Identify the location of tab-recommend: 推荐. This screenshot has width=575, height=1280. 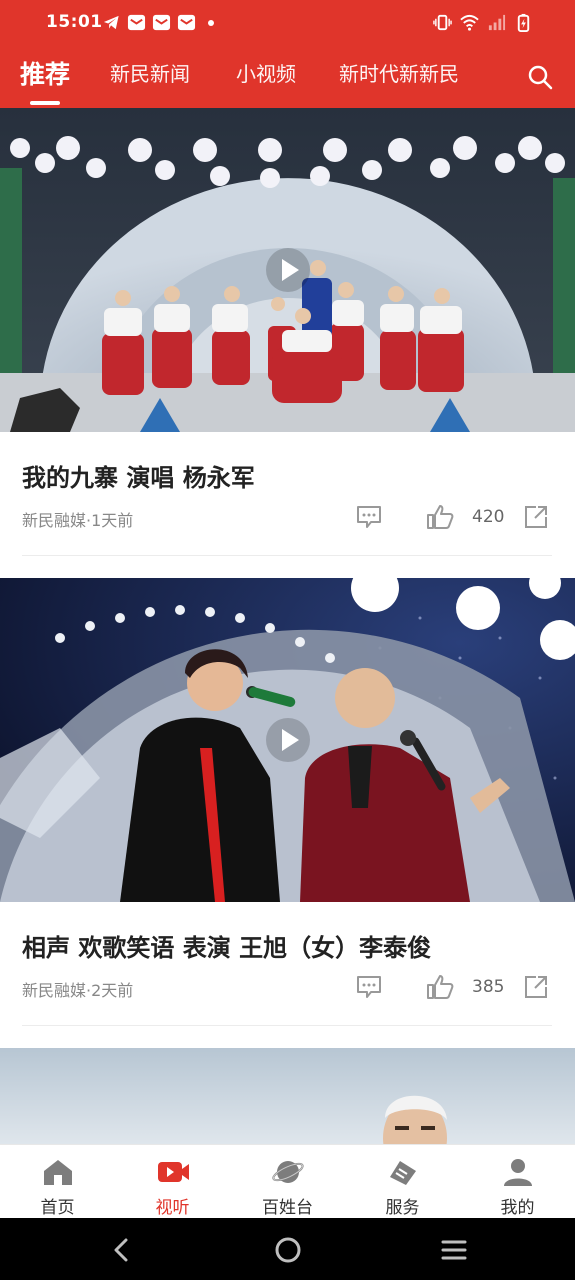
(45, 73).